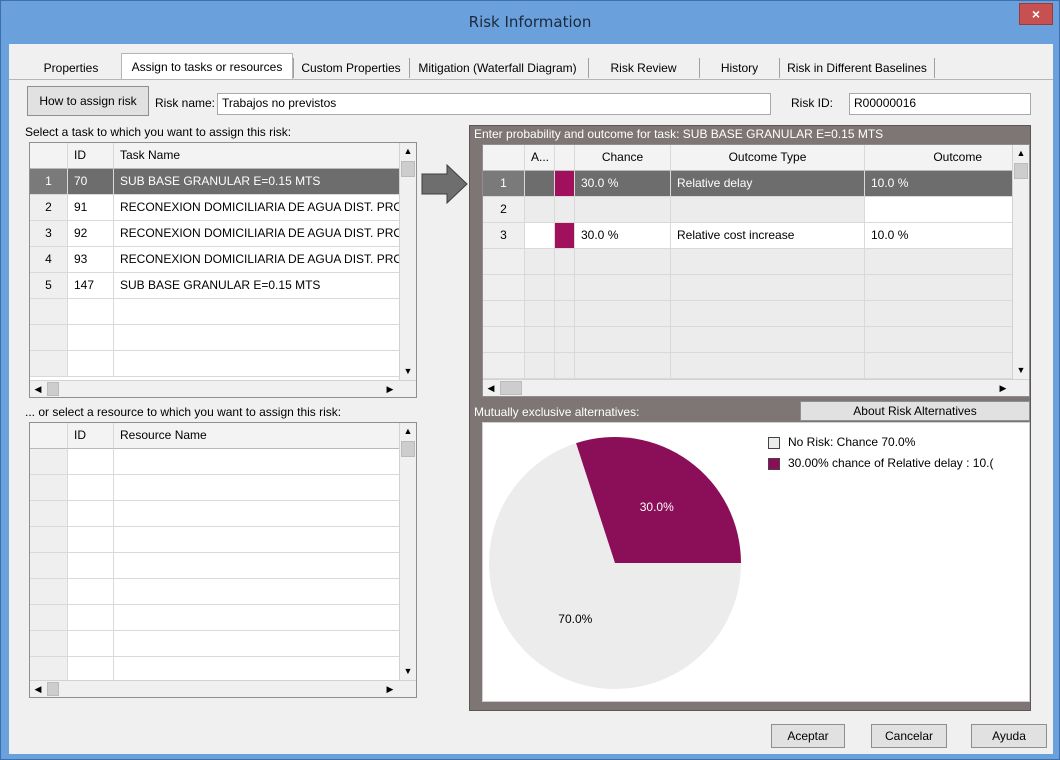  What do you see at coordinates (223, 388) in the screenshot?
I see `task-grid-horizontal-scrollbar: ◀ ▶` at bounding box center [223, 388].